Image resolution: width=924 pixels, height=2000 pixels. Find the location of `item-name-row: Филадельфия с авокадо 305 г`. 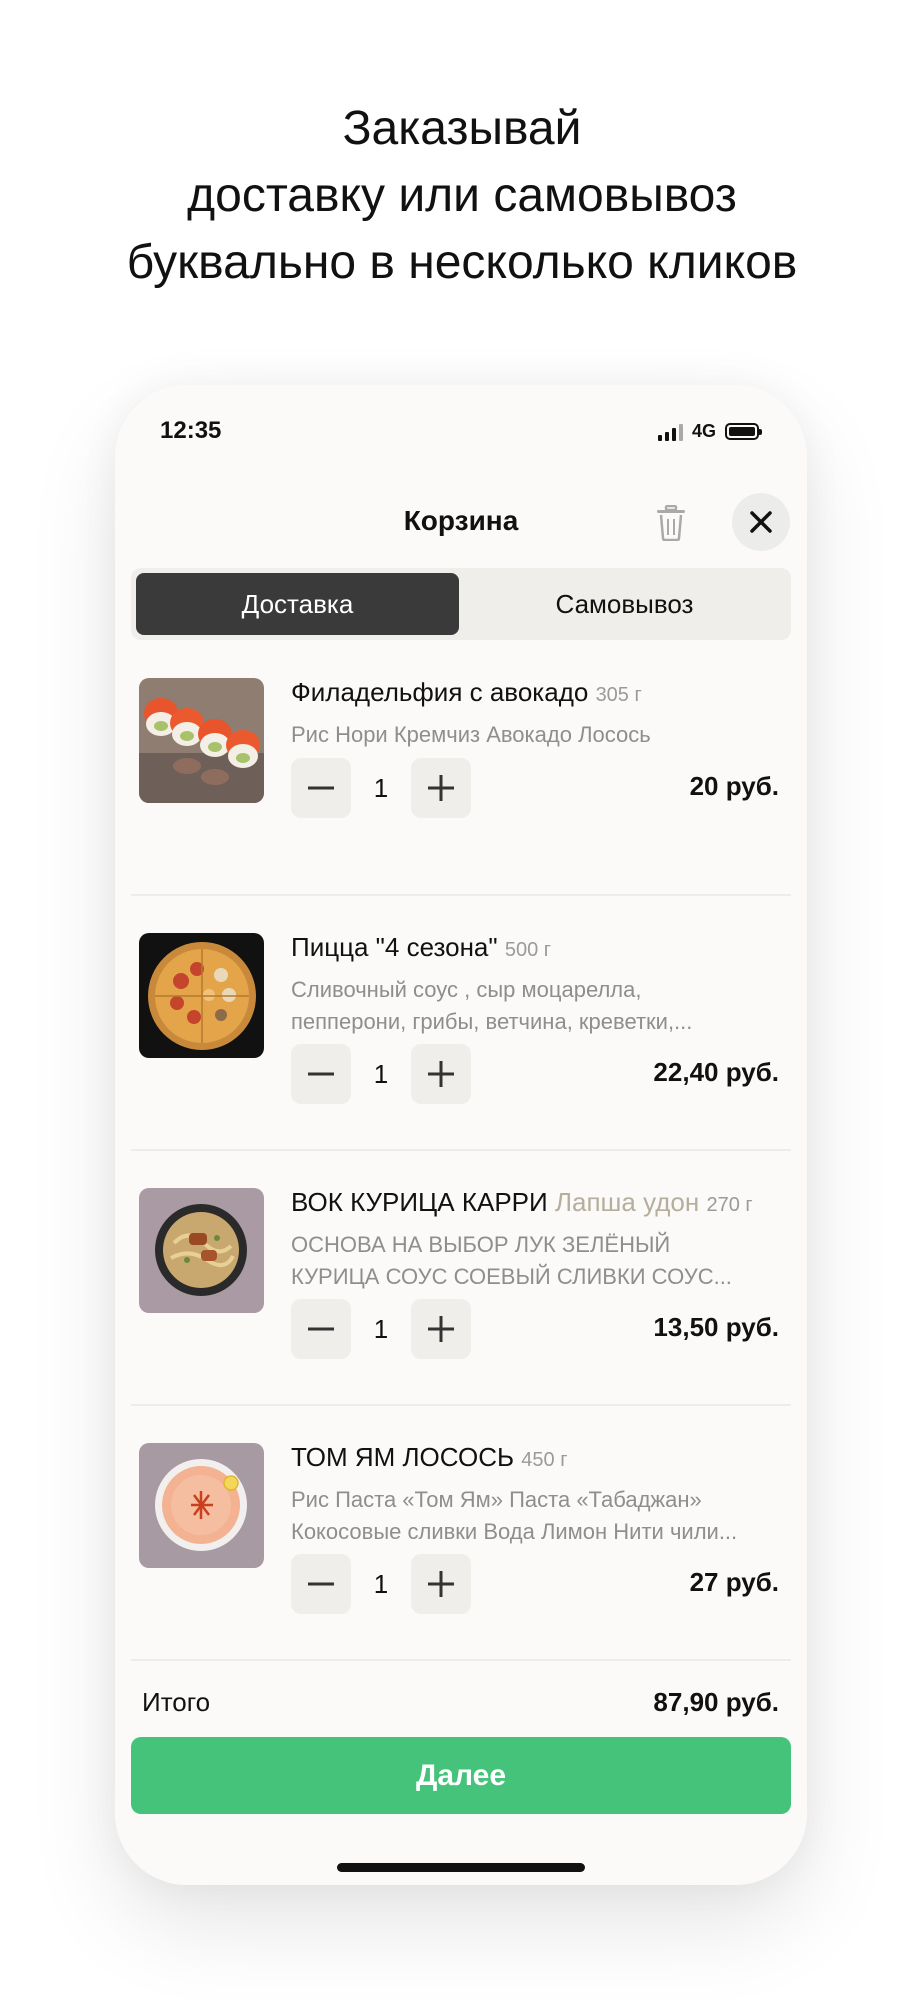

item-name-row: Филадельфия с авокадо 305 г is located at coordinates (466, 692).